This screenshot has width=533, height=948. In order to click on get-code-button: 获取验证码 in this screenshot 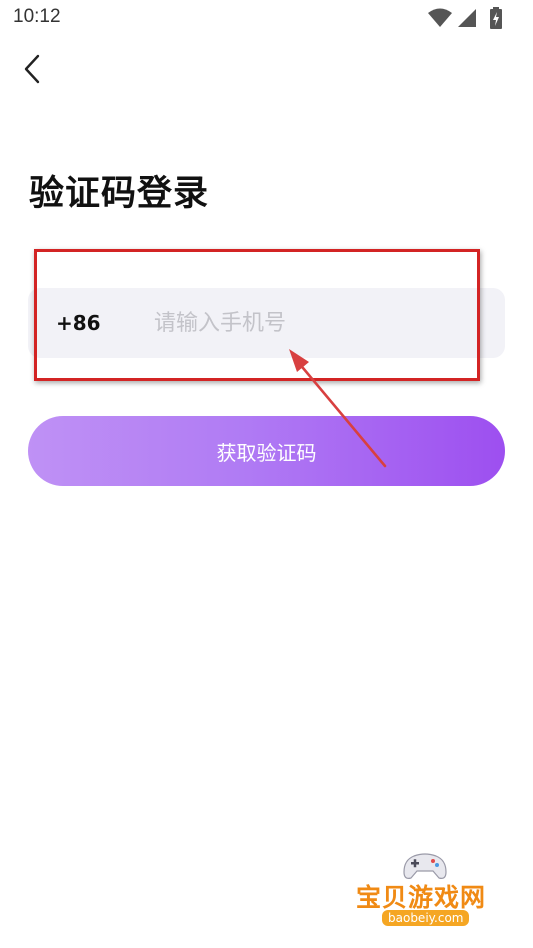, I will do `click(266, 451)`.